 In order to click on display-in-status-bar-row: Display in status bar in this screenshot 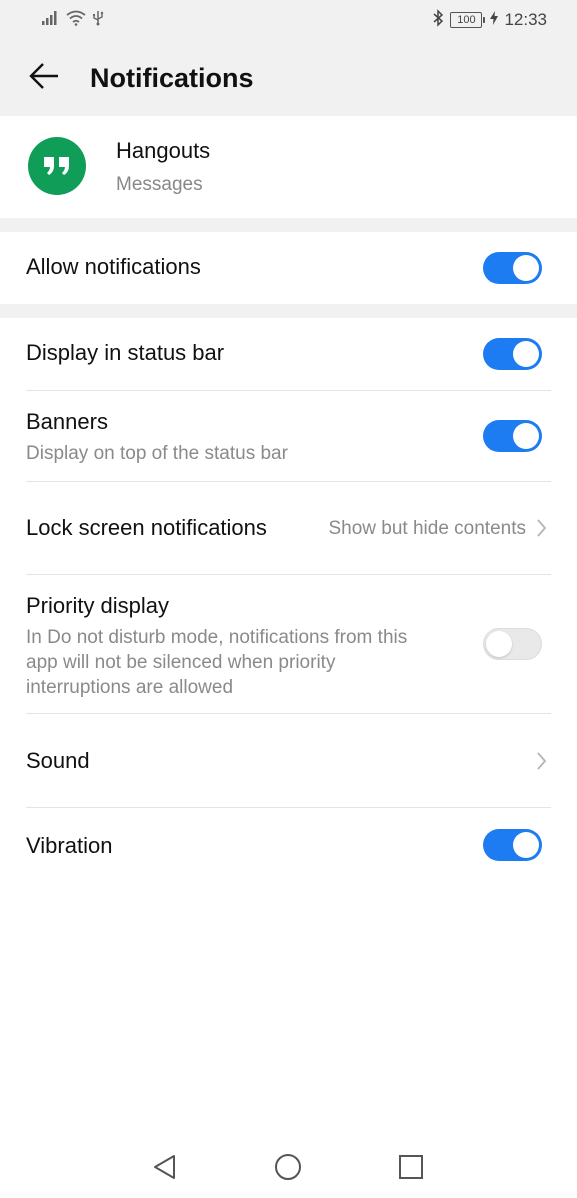, I will do `click(288, 354)`.